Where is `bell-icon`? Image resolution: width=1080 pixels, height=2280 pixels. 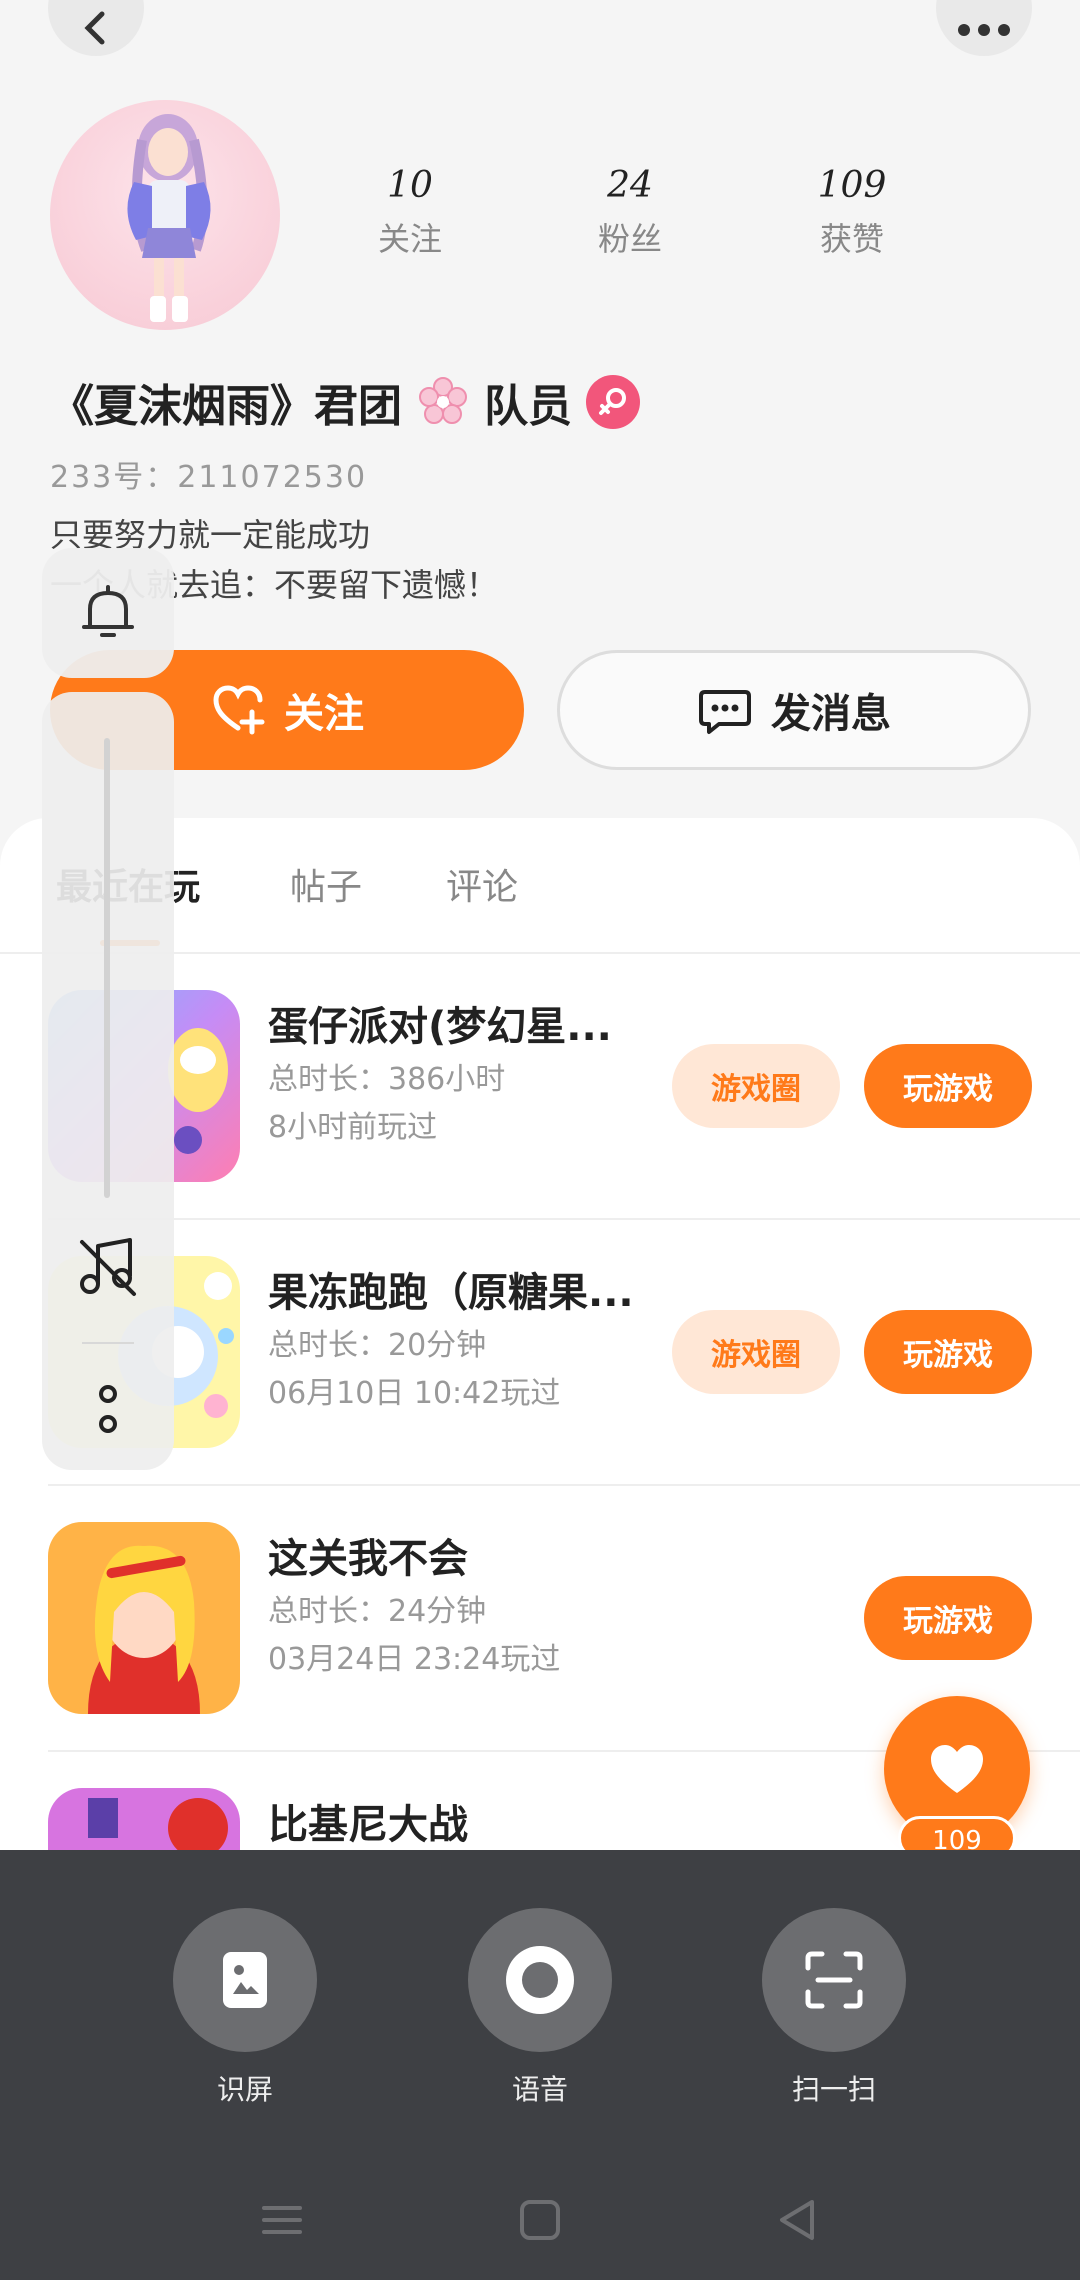
bell-icon is located at coordinates (108, 611).